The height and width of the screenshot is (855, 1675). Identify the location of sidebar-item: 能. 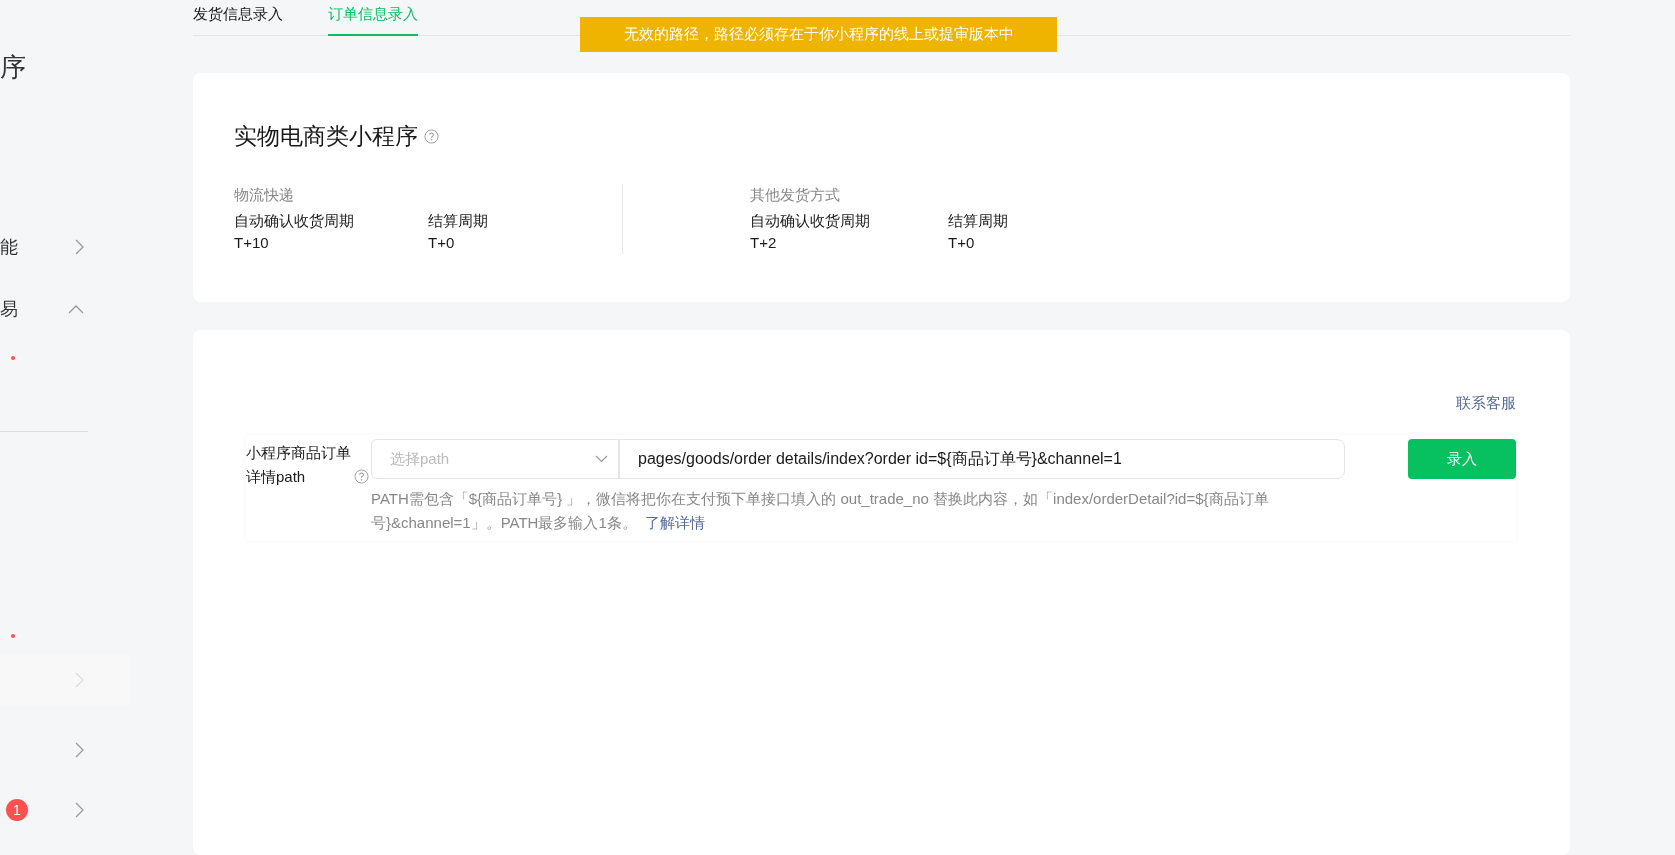
(50, 247).